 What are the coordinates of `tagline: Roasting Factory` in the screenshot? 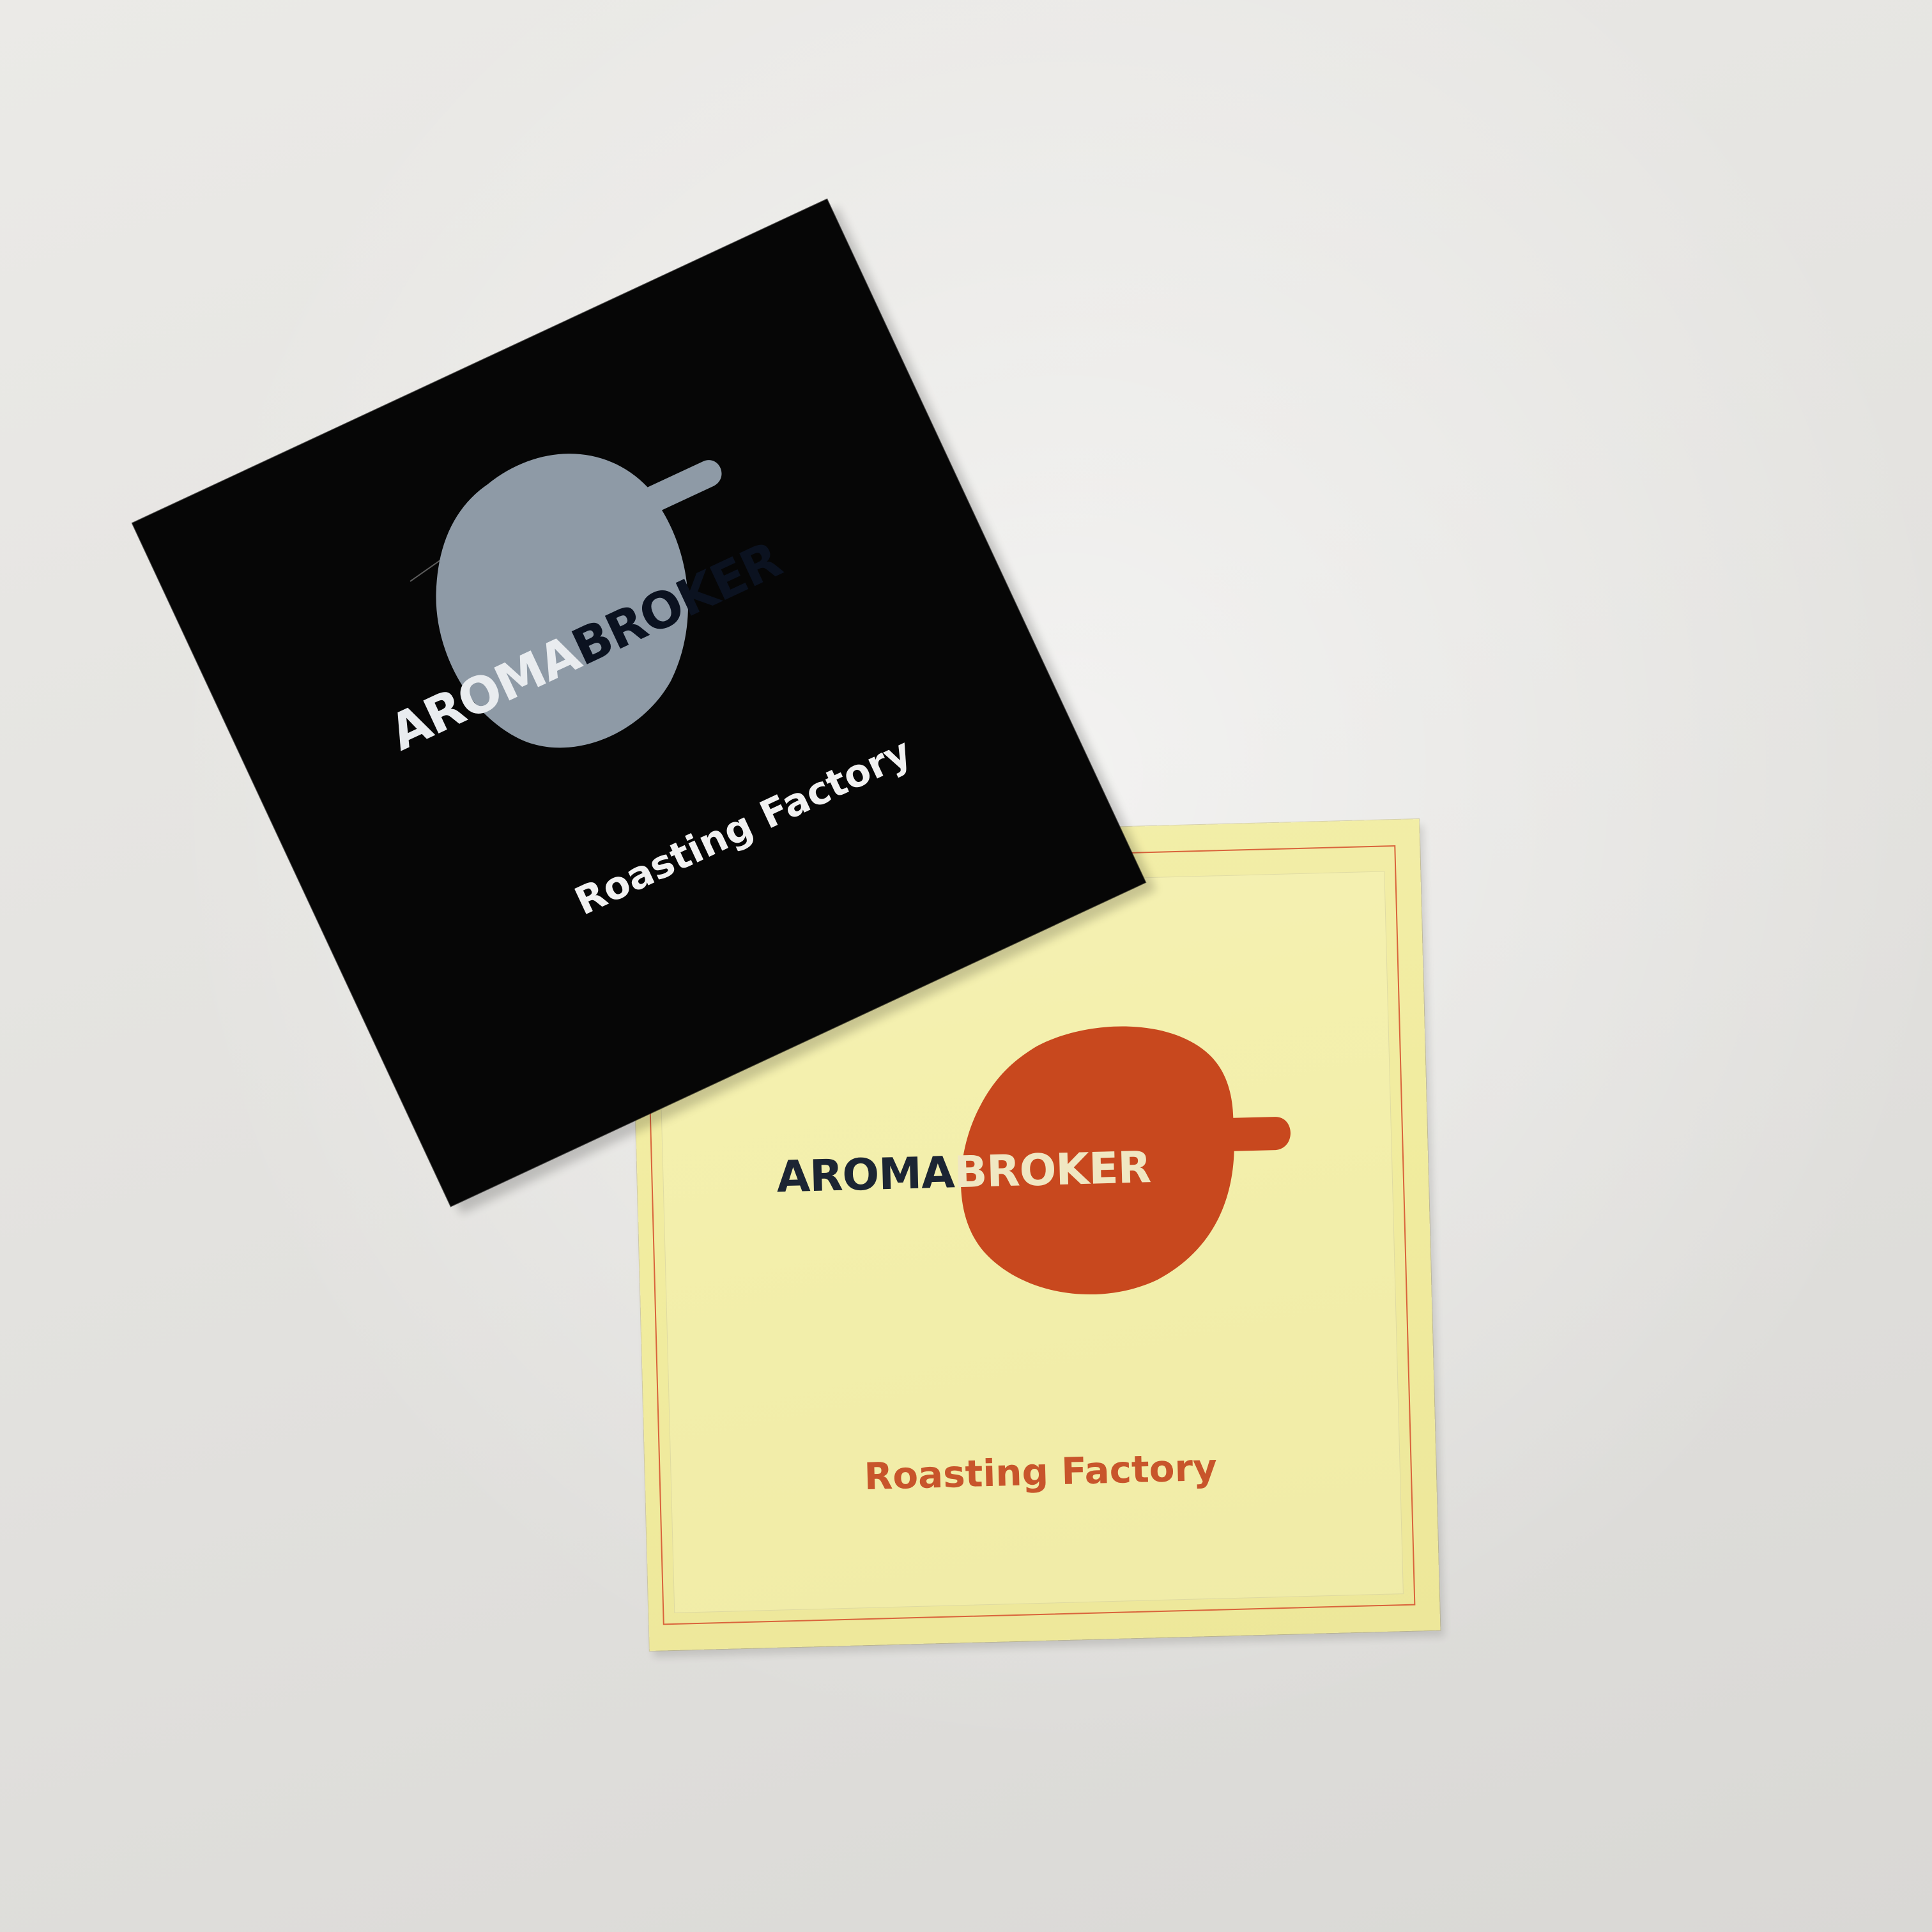 It's located at (743, 826).